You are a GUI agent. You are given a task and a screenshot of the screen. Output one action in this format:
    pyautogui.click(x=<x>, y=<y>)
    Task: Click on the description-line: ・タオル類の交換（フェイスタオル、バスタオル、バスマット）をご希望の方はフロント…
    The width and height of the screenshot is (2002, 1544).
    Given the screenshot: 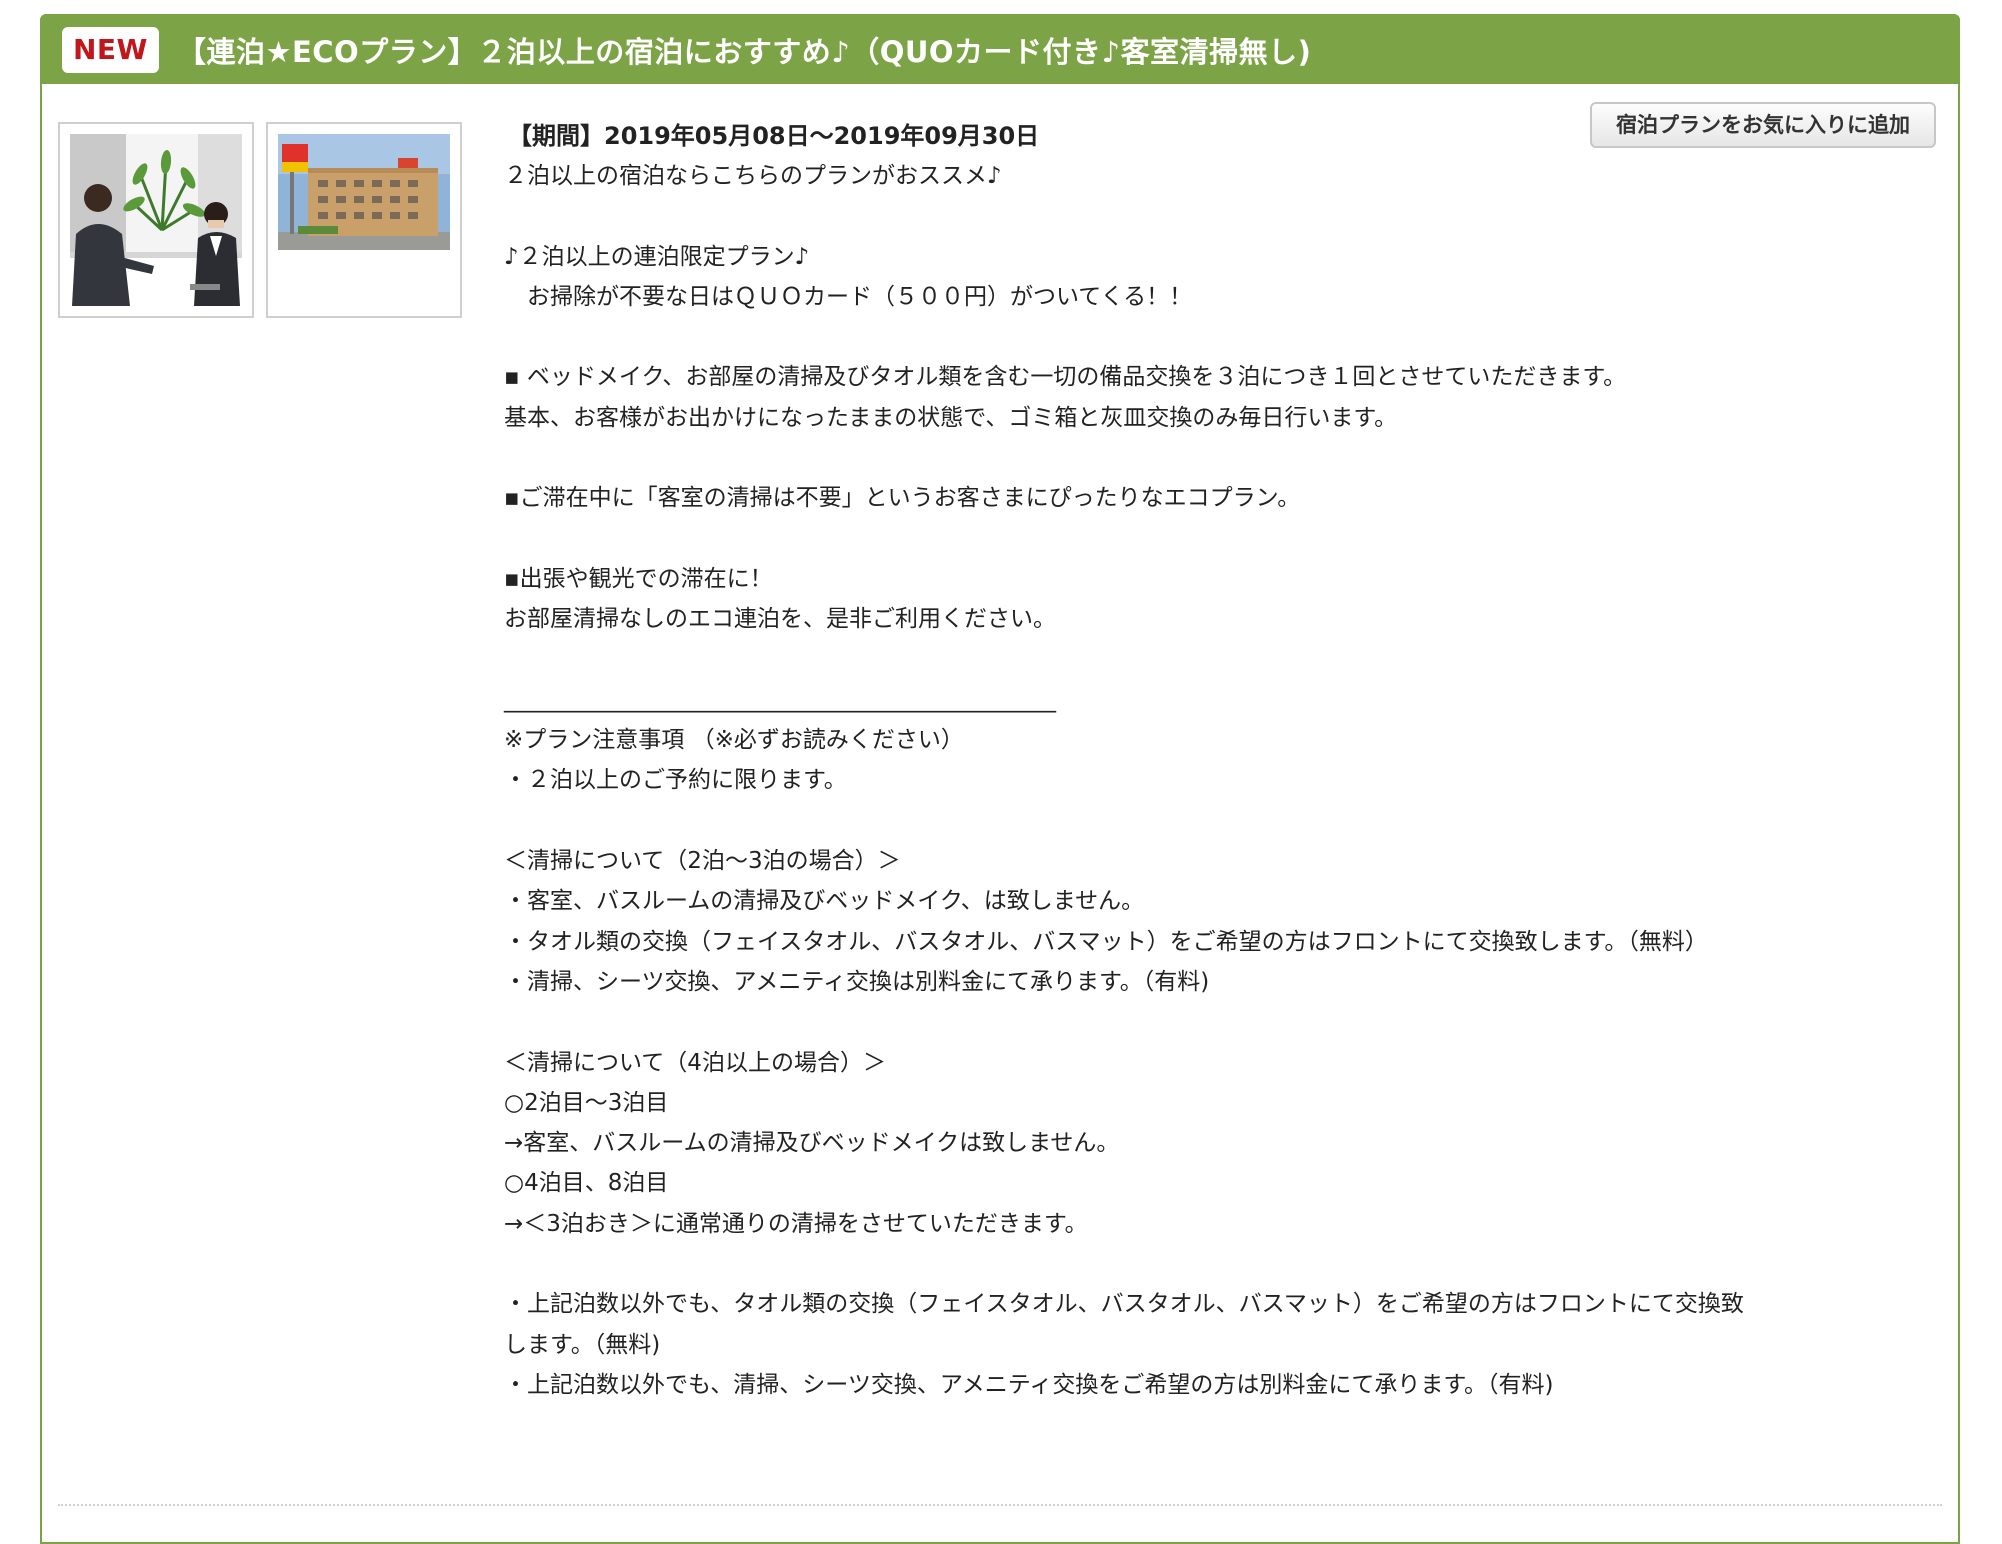 What is the action you would take?
    pyautogui.click(x=1106, y=941)
    